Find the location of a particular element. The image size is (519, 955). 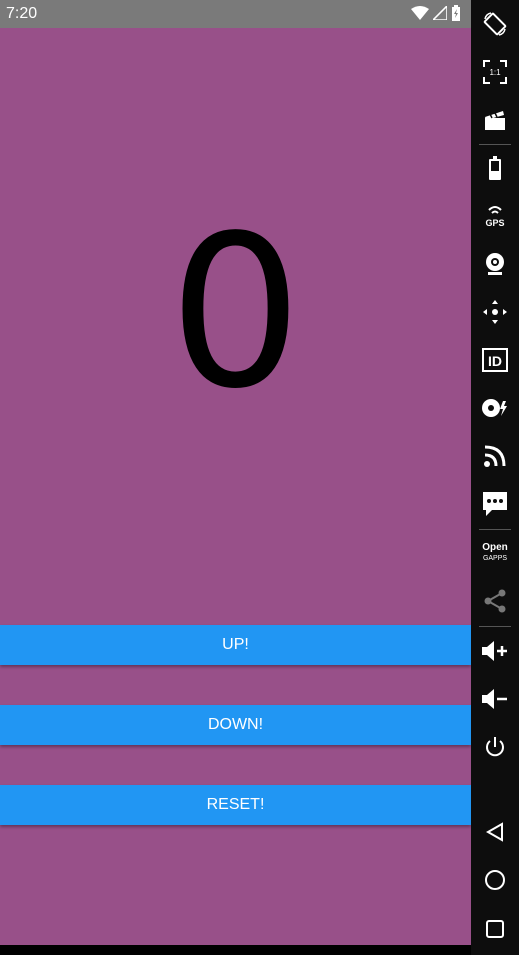

battery-status-icon is located at coordinates (456, 15).